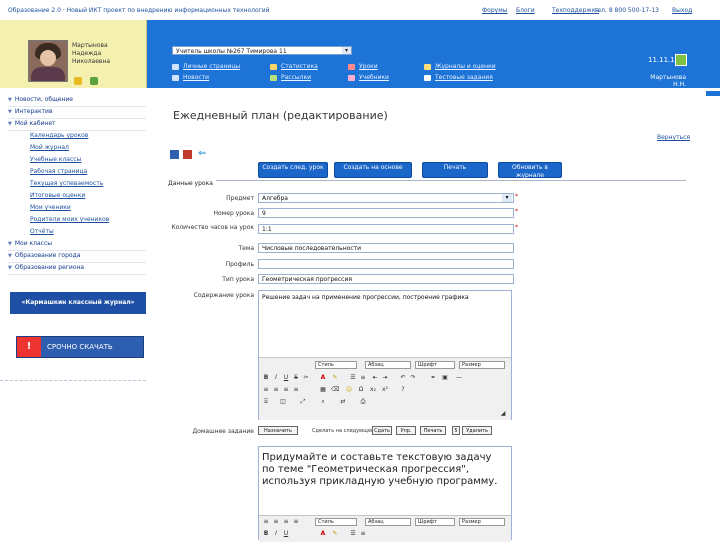  What do you see at coordinates (78, 81) in the screenshot?
I see `mail-icon` at bounding box center [78, 81].